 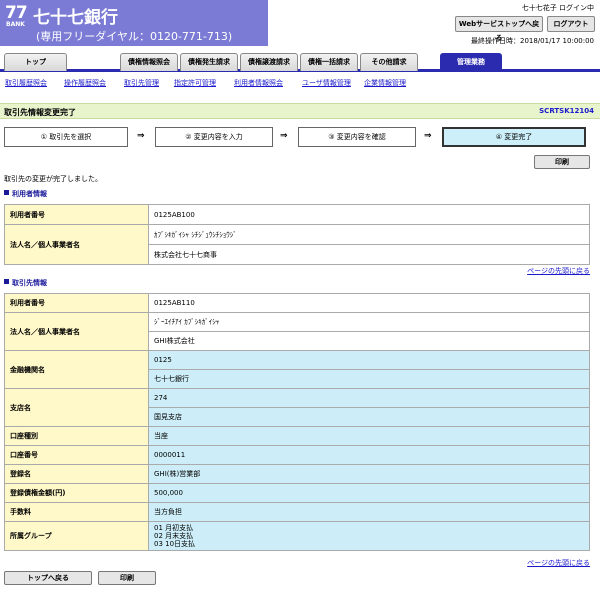 I want to click on tab-top: トップ, so click(x=35, y=62).